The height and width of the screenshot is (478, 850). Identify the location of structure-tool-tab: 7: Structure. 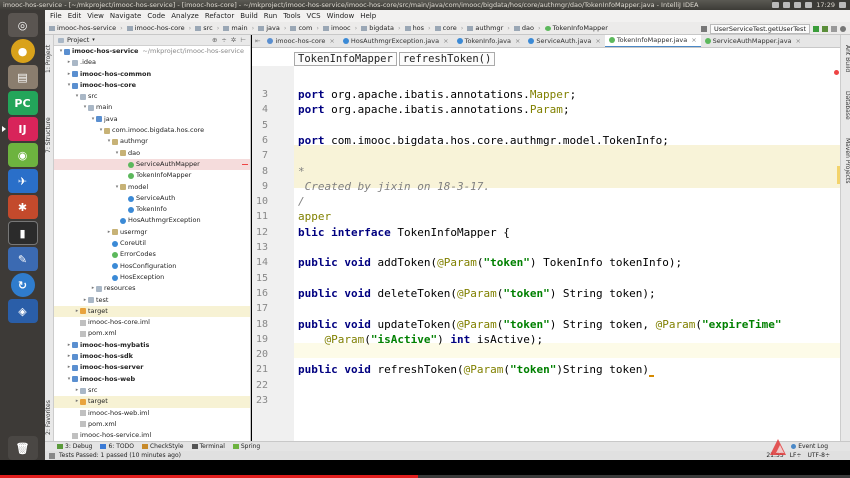
(49, 135).